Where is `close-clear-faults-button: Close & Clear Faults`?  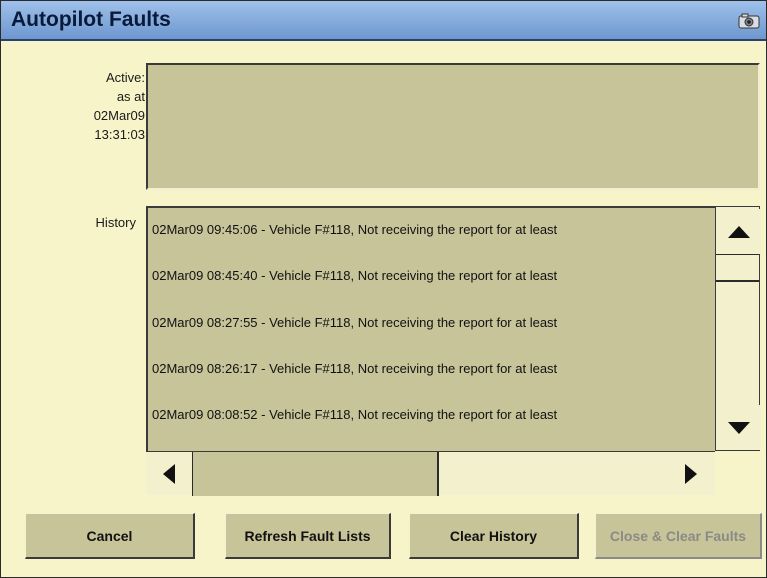
close-clear-faults-button: Close & Clear Faults is located at coordinates (678, 536).